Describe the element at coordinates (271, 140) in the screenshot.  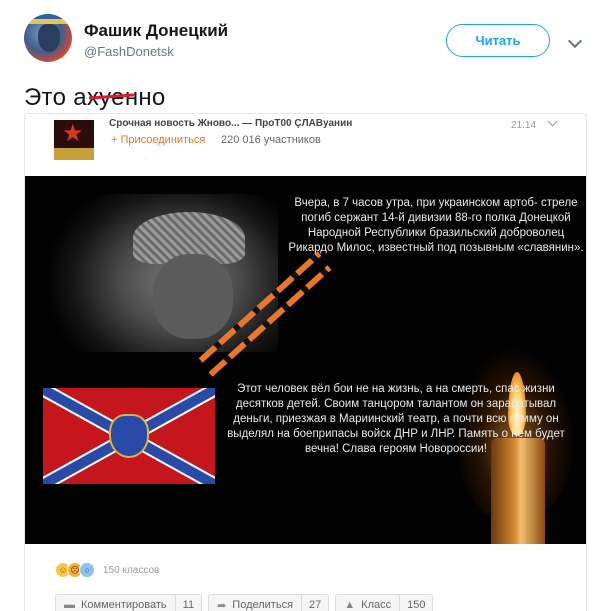
I see `member-count: 220 016 участников` at that location.